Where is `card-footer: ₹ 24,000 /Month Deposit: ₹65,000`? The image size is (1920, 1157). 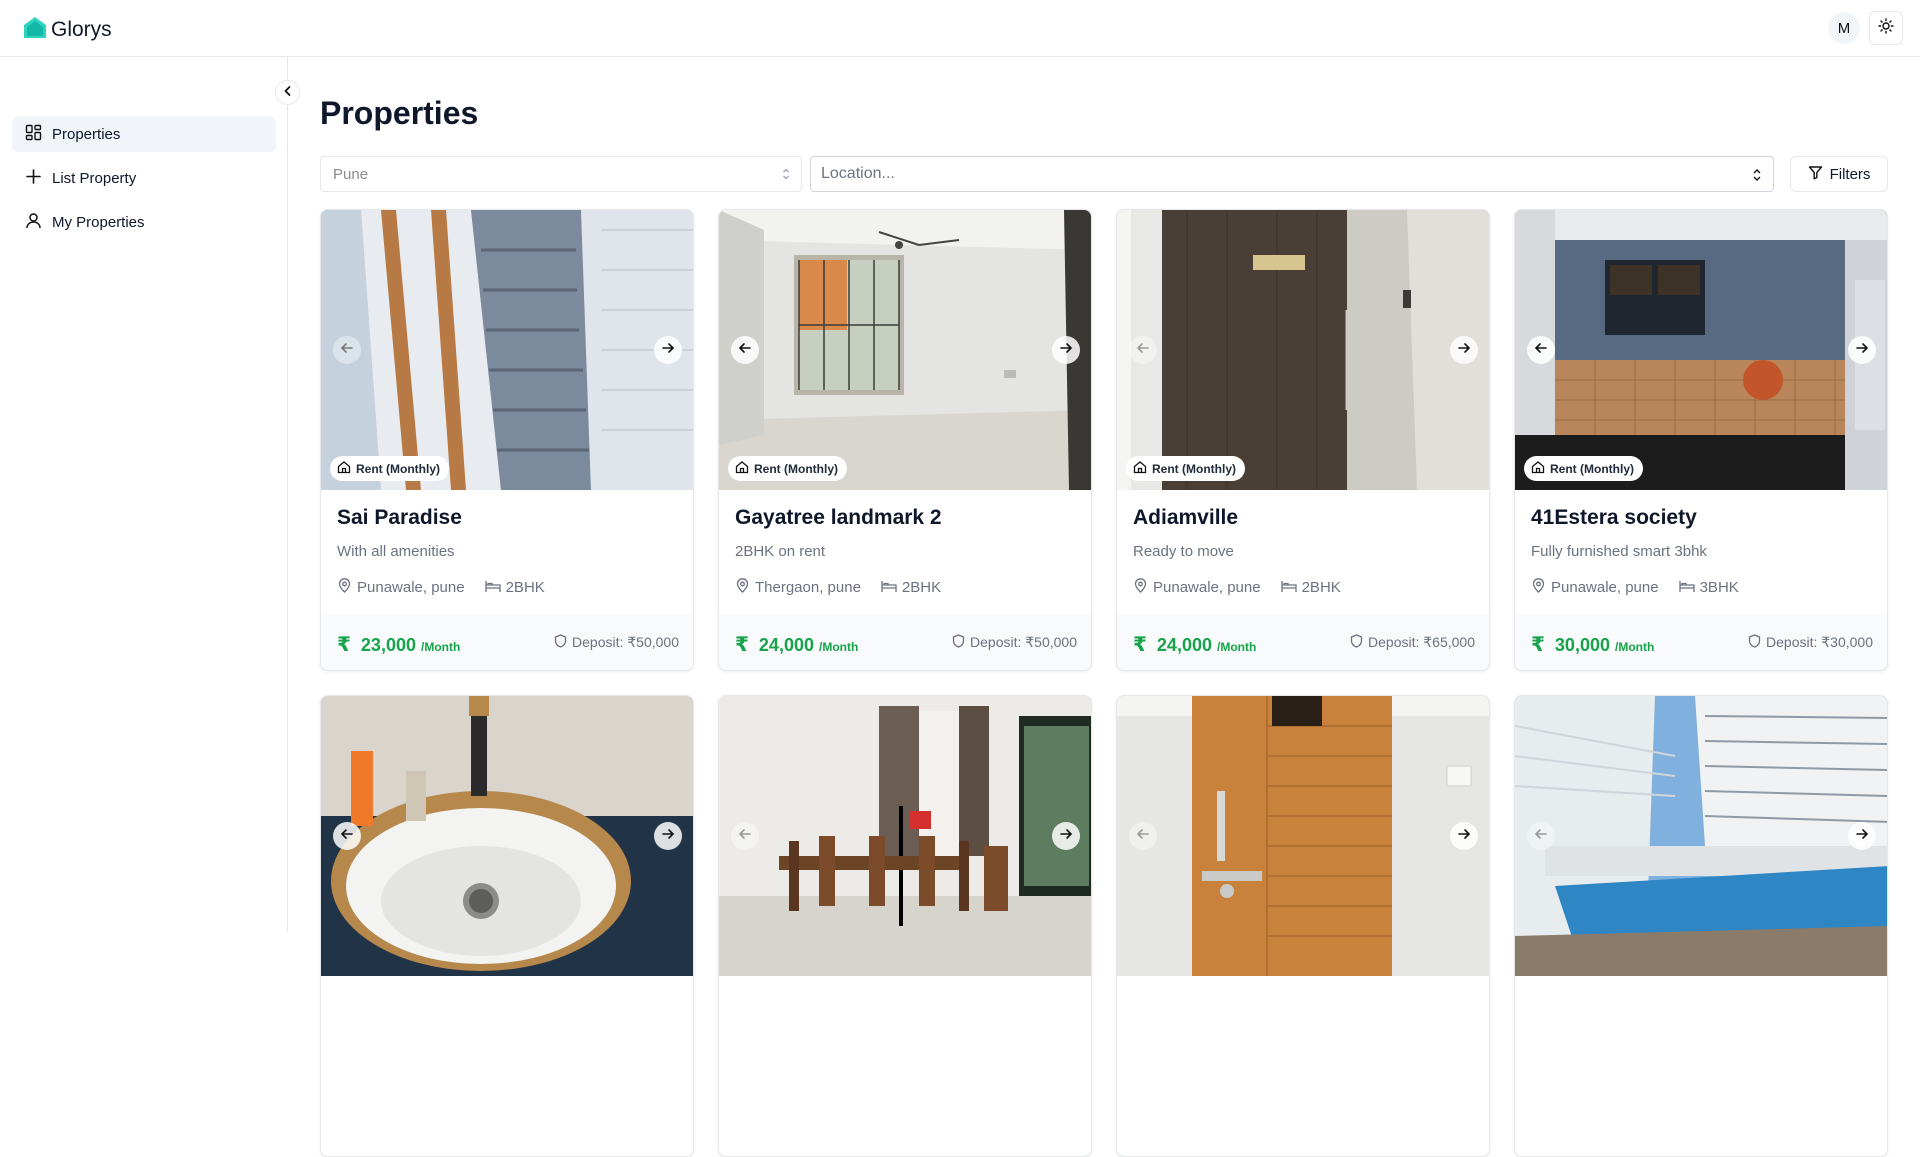
card-footer: ₹ 24,000 /Month Deposit: ₹65,000 is located at coordinates (1303, 642).